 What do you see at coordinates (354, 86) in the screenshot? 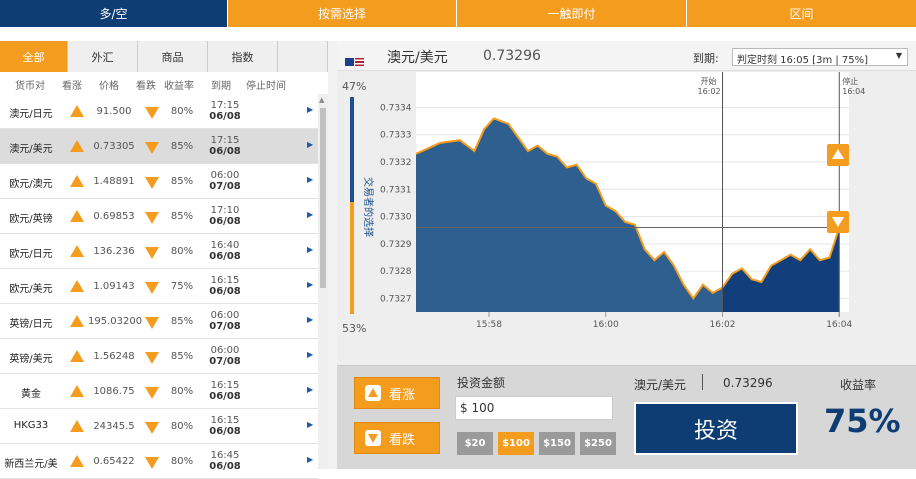
I see `sentiment-top-percent: 47%` at bounding box center [354, 86].